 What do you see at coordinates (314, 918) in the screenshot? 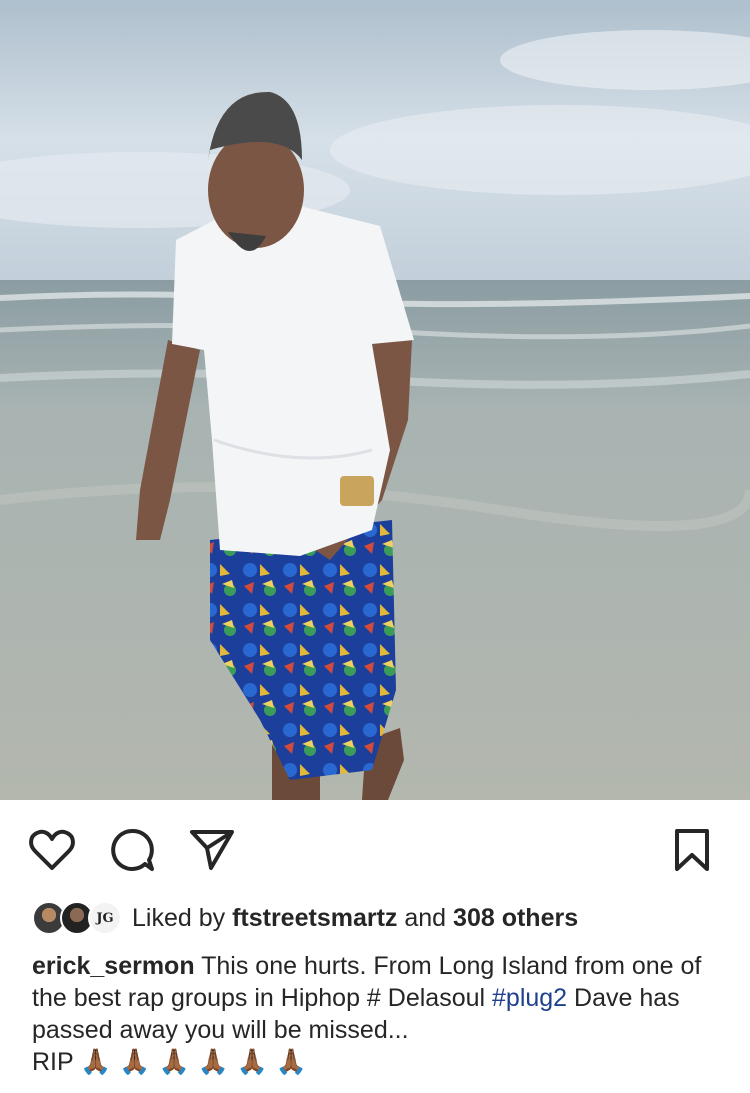
I see `liker-username: ftstreetsmartz` at bounding box center [314, 918].